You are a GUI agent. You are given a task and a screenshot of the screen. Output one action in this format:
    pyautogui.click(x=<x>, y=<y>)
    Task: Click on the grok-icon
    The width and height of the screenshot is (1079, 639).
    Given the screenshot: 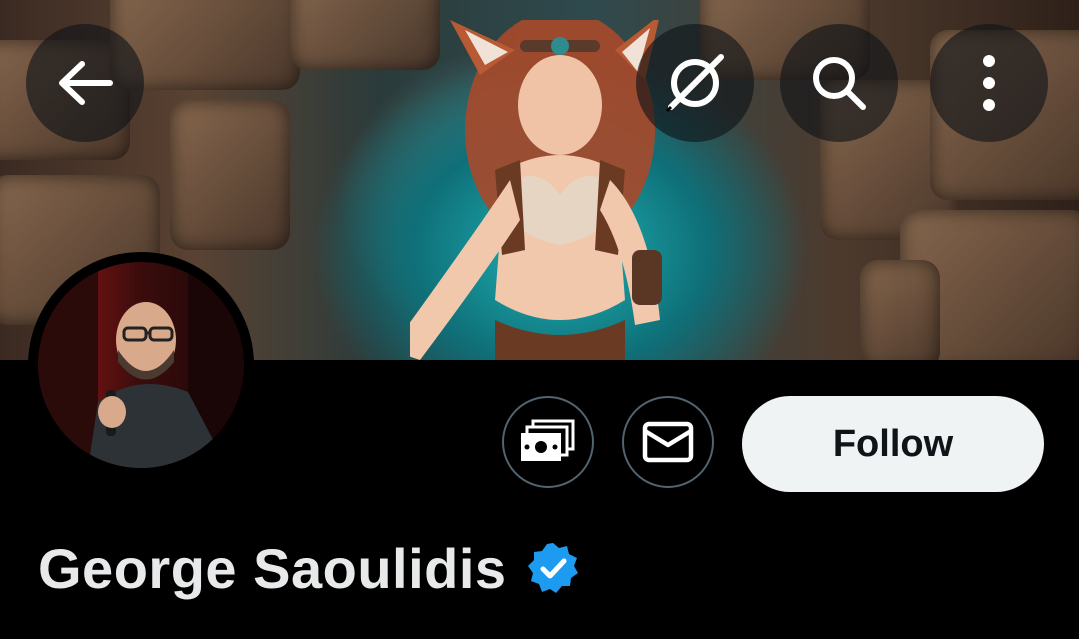 What is the action you would take?
    pyautogui.click(x=694, y=83)
    